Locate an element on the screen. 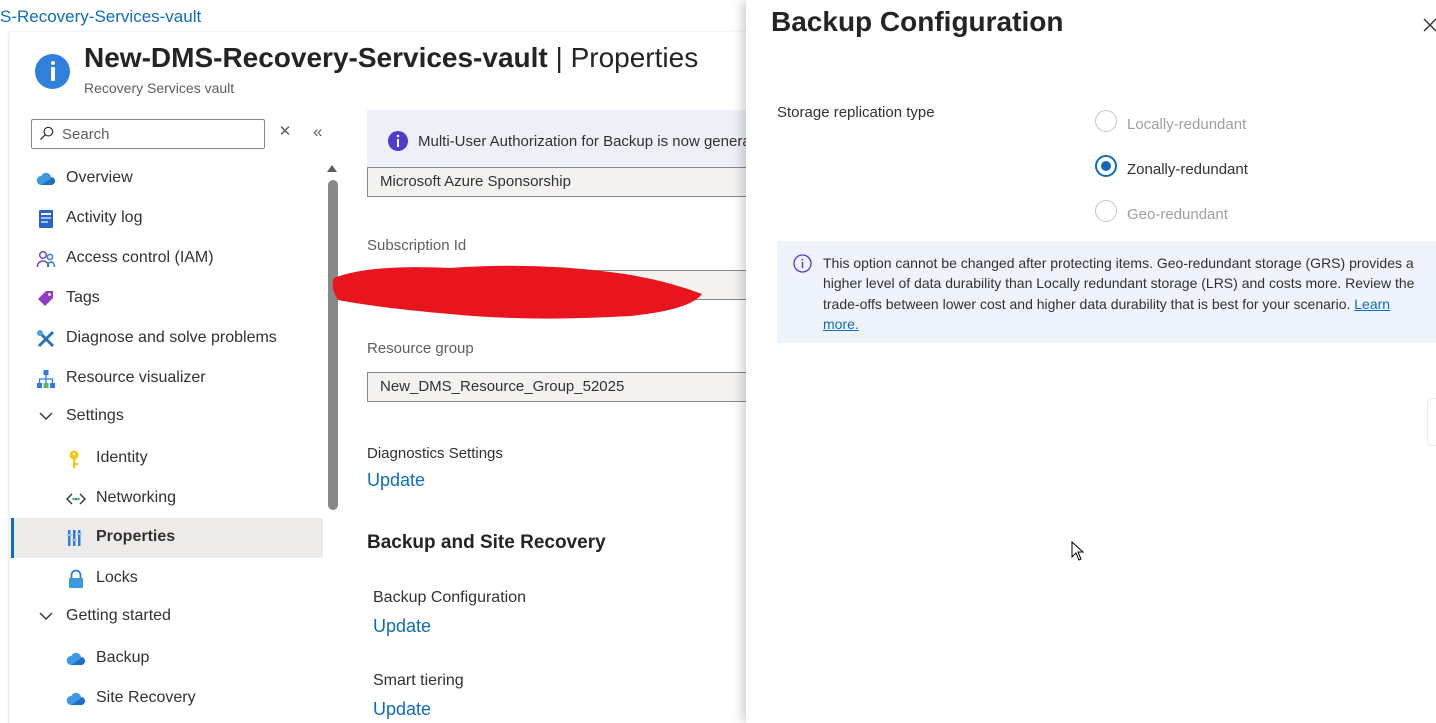  sidebar-item-label: Networking is located at coordinates (136, 497).